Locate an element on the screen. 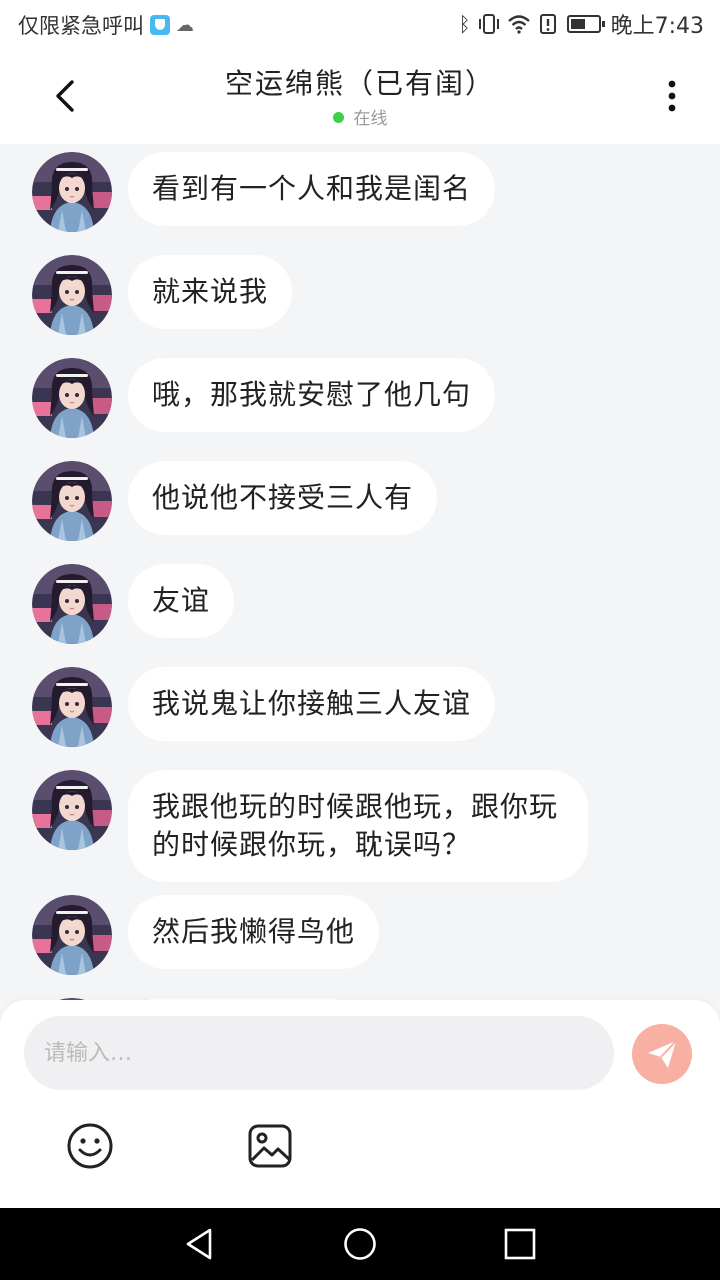 The height and width of the screenshot is (1280, 720). nav-recents-icon is located at coordinates (520, 1244).